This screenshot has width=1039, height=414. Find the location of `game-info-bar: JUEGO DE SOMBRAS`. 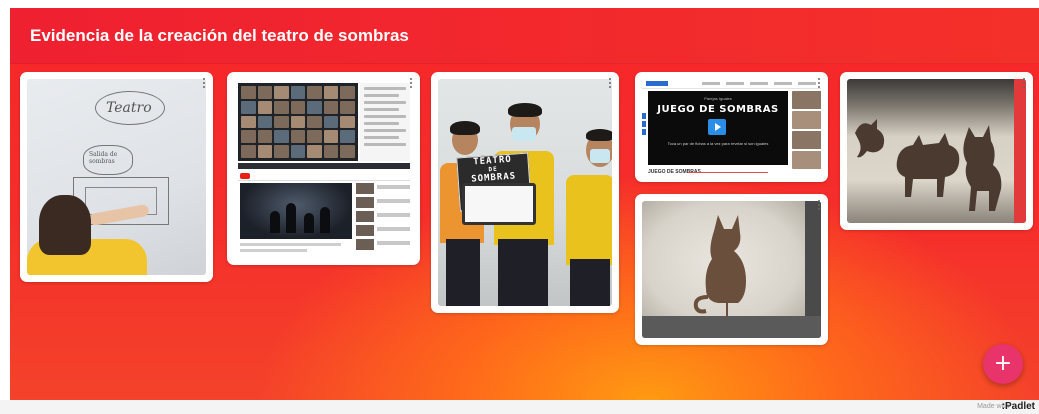

game-info-bar: JUEGO DE SOMBRAS is located at coordinates (718, 171).